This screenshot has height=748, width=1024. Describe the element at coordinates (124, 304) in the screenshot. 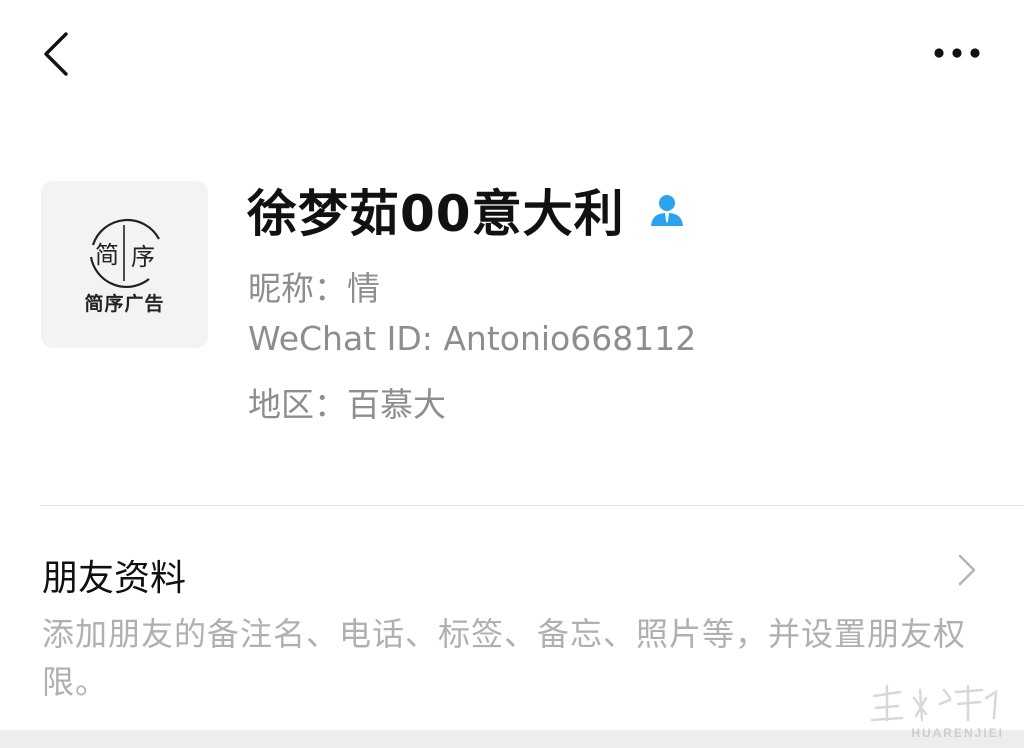

I see `avatar-caption: 简序广告` at that location.